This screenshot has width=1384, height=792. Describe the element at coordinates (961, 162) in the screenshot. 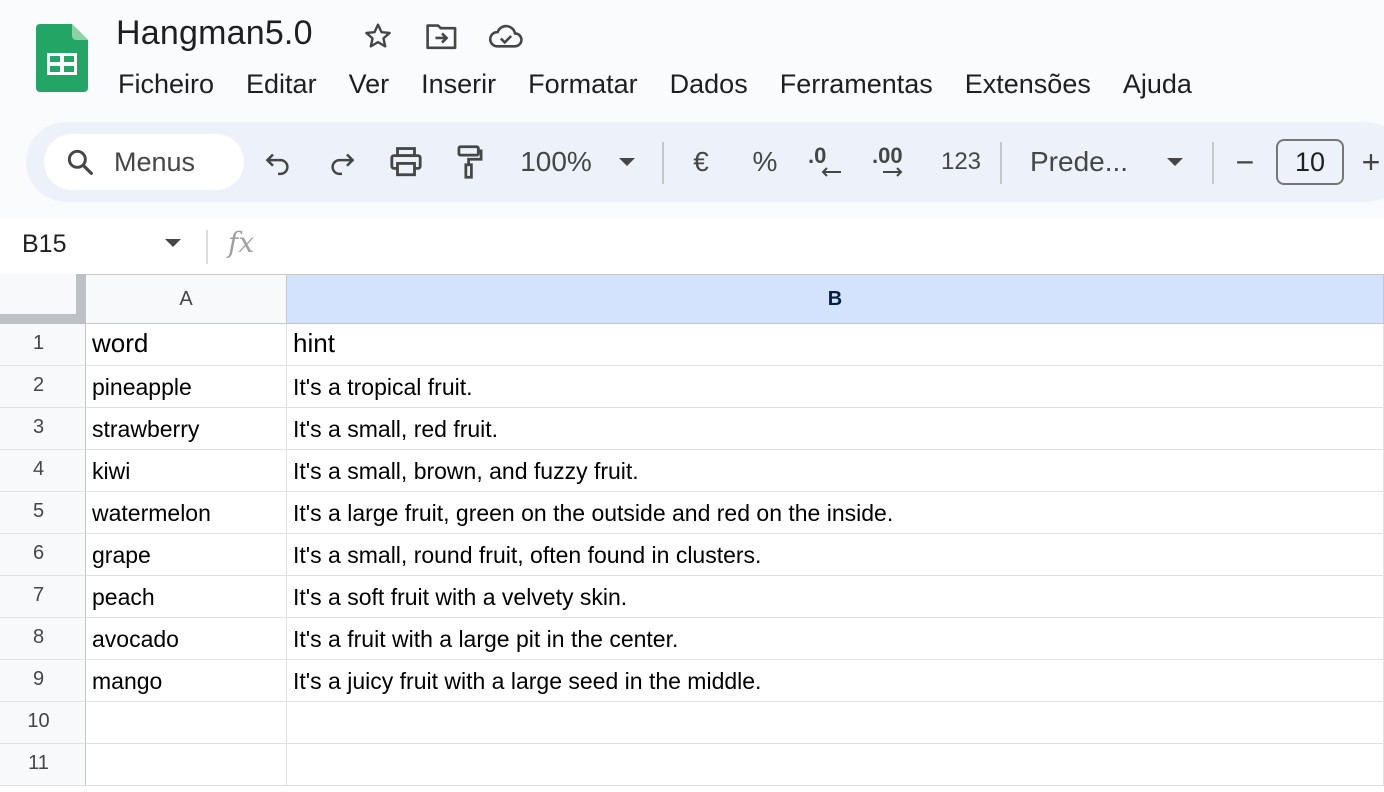

I see `more-formats-button: 123` at that location.